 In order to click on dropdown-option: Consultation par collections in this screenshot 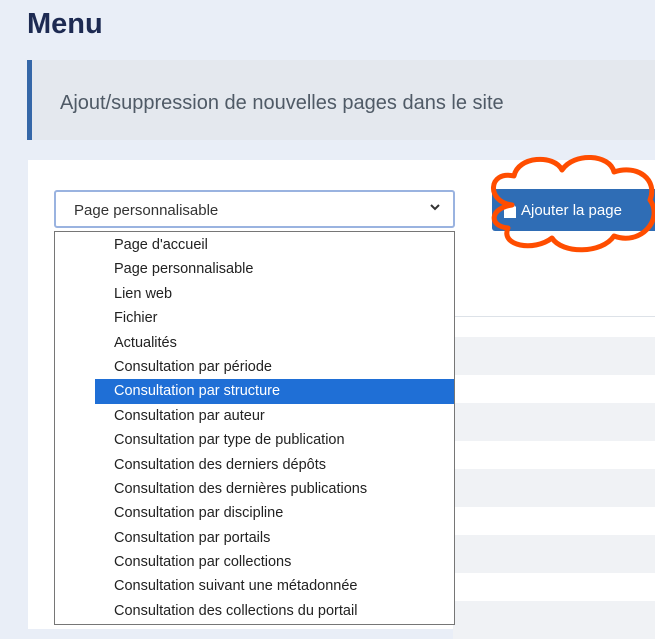, I will do `click(274, 562)`.